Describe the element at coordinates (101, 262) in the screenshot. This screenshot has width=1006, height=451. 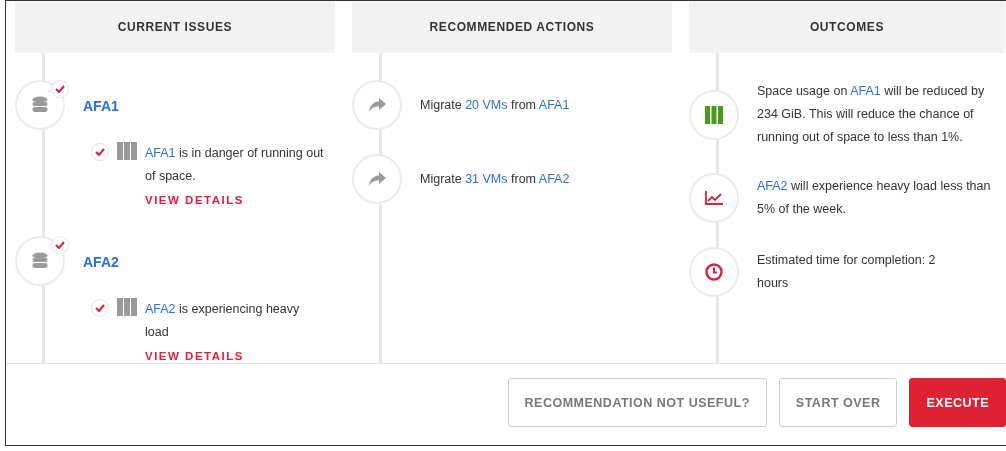
I see `issue-title: AFA2` at that location.